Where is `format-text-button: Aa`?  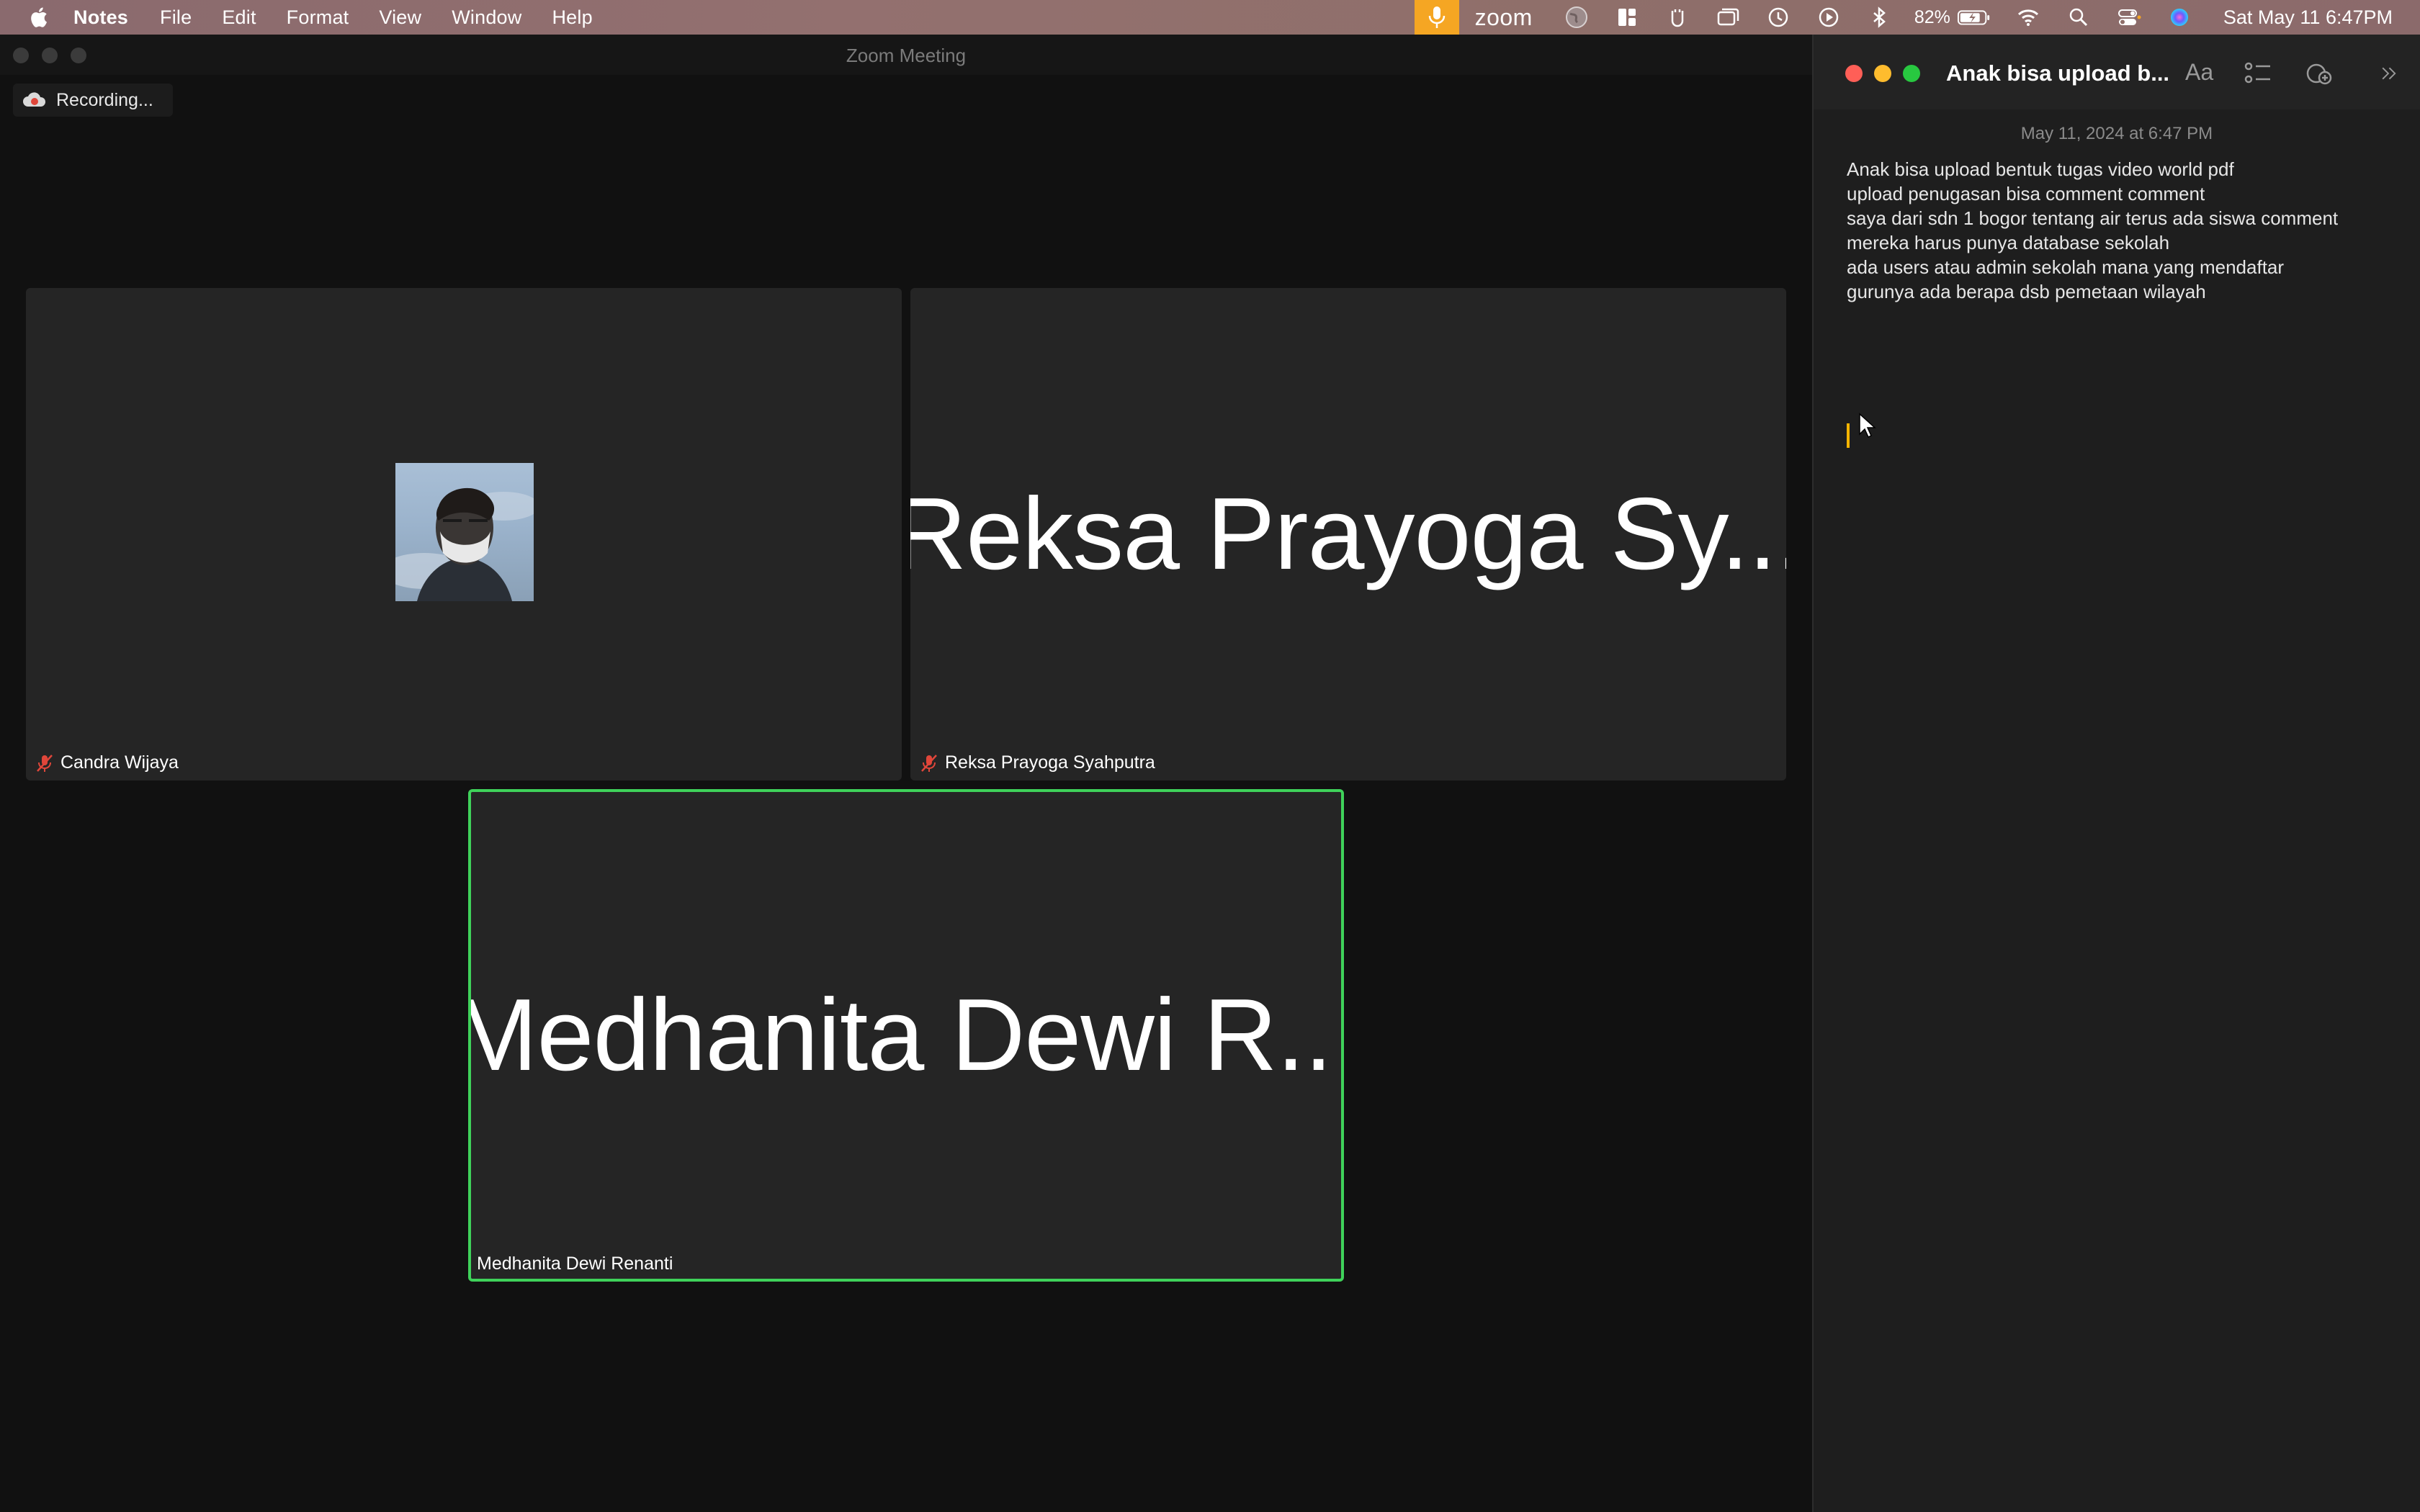
format-text-button: Aa is located at coordinates (2199, 72).